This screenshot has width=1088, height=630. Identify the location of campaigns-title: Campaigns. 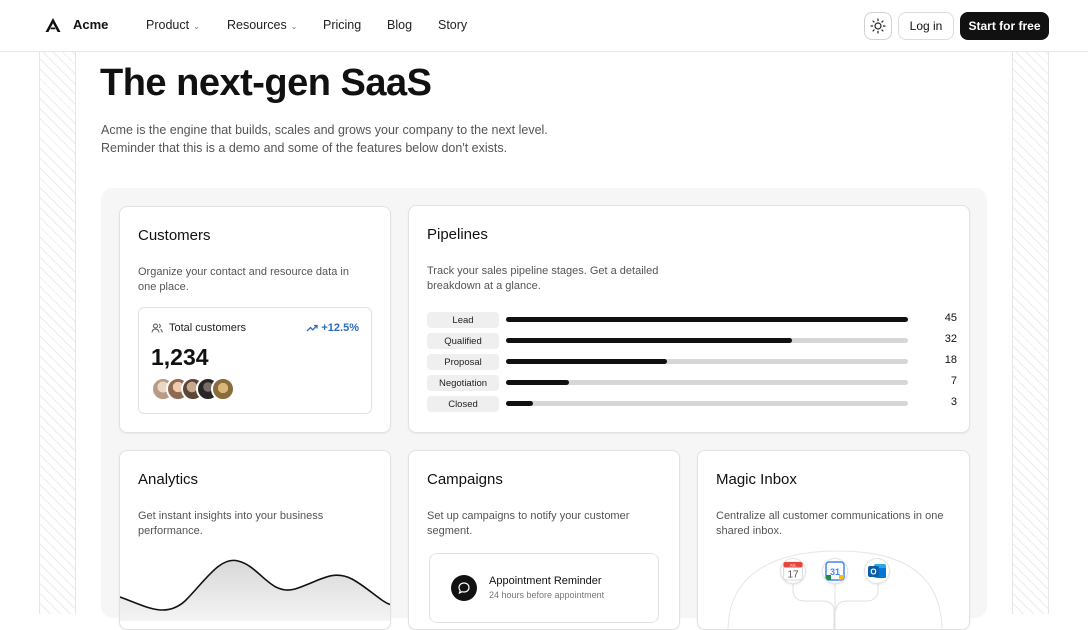
(465, 479).